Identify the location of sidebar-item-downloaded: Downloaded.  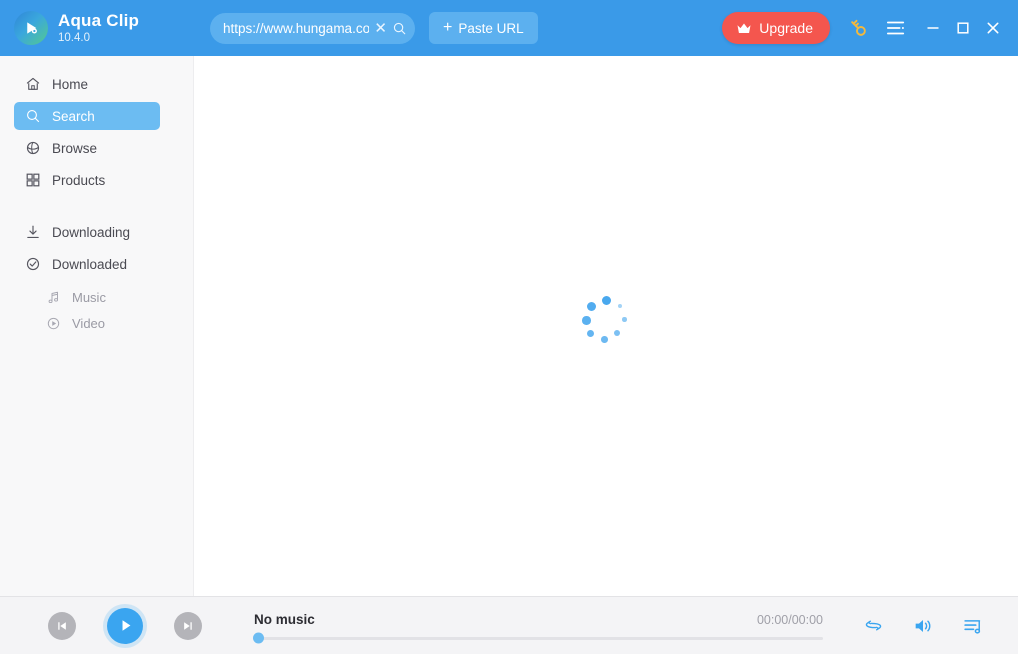
(87, 264).